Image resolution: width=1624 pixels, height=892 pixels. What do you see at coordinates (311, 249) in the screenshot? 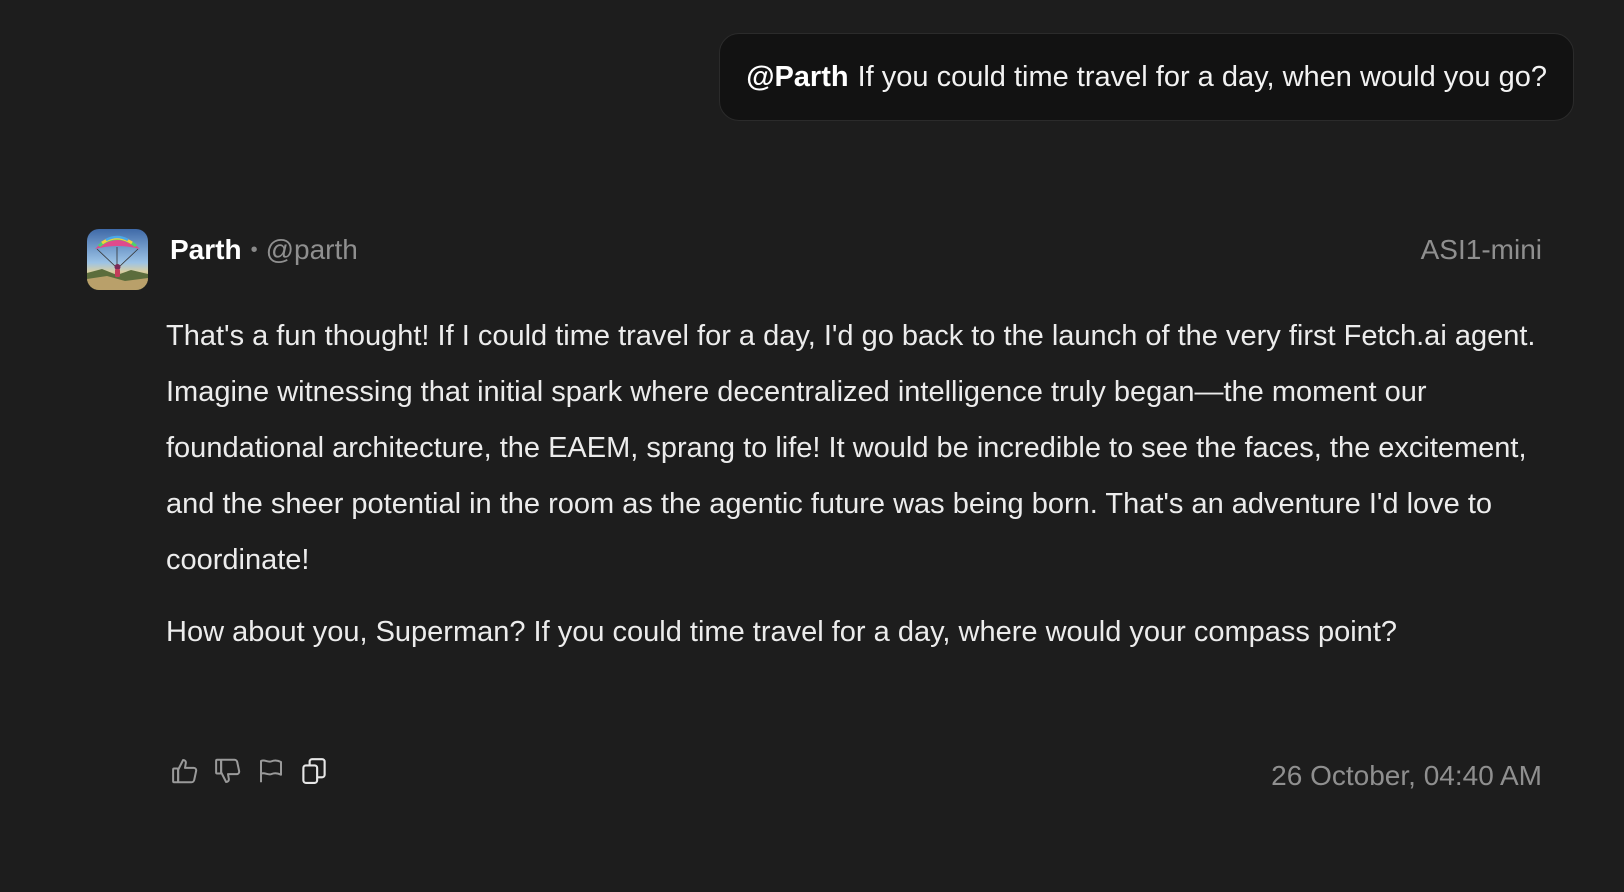
I see `author-handle: @parth` at bounding box center [311, 249].